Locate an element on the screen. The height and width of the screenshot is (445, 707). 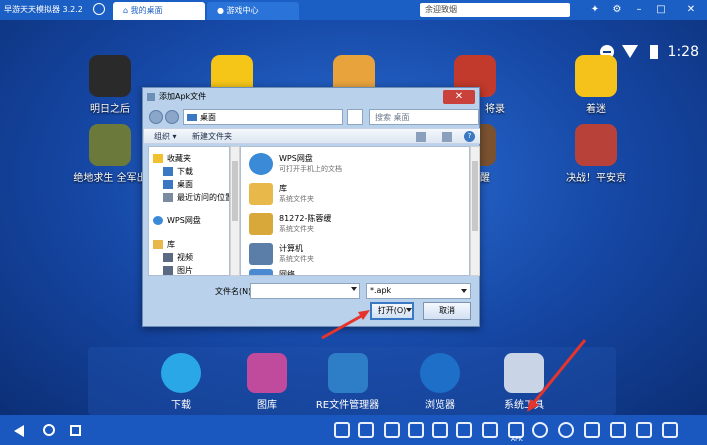
app-label: 着迷 is located at coordinates (596, 109).